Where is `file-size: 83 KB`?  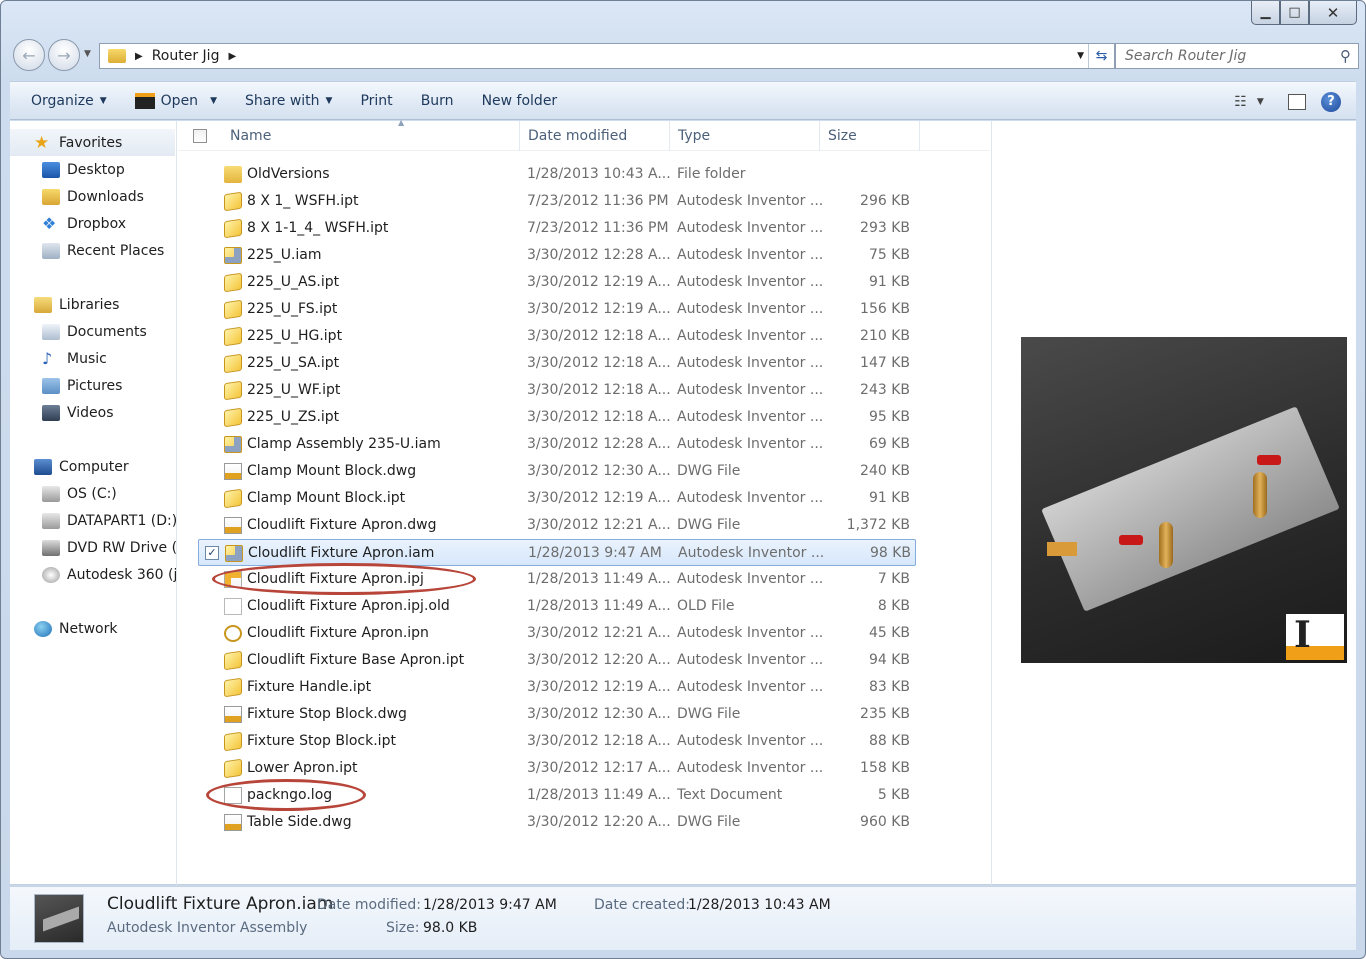
file-size: 83 KB is located at coordinates (889, 687).